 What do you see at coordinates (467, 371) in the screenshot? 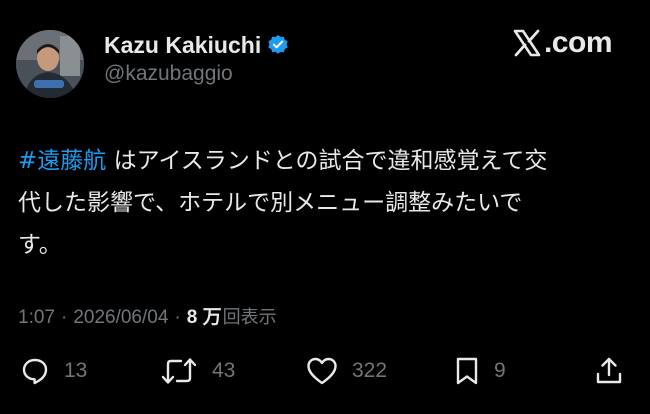
I see `bookmark-icon` at bounding box center [467, 371].